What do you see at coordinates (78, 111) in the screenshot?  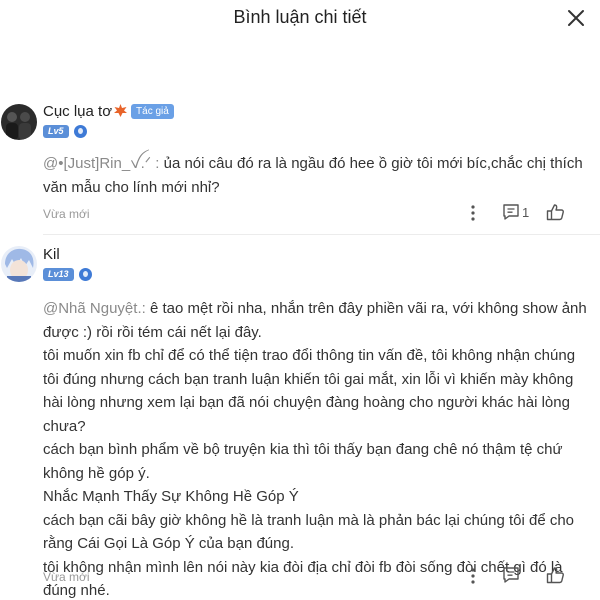 I see `user-name-text: Cục lụa tơ` at bounding box center [78, 111].